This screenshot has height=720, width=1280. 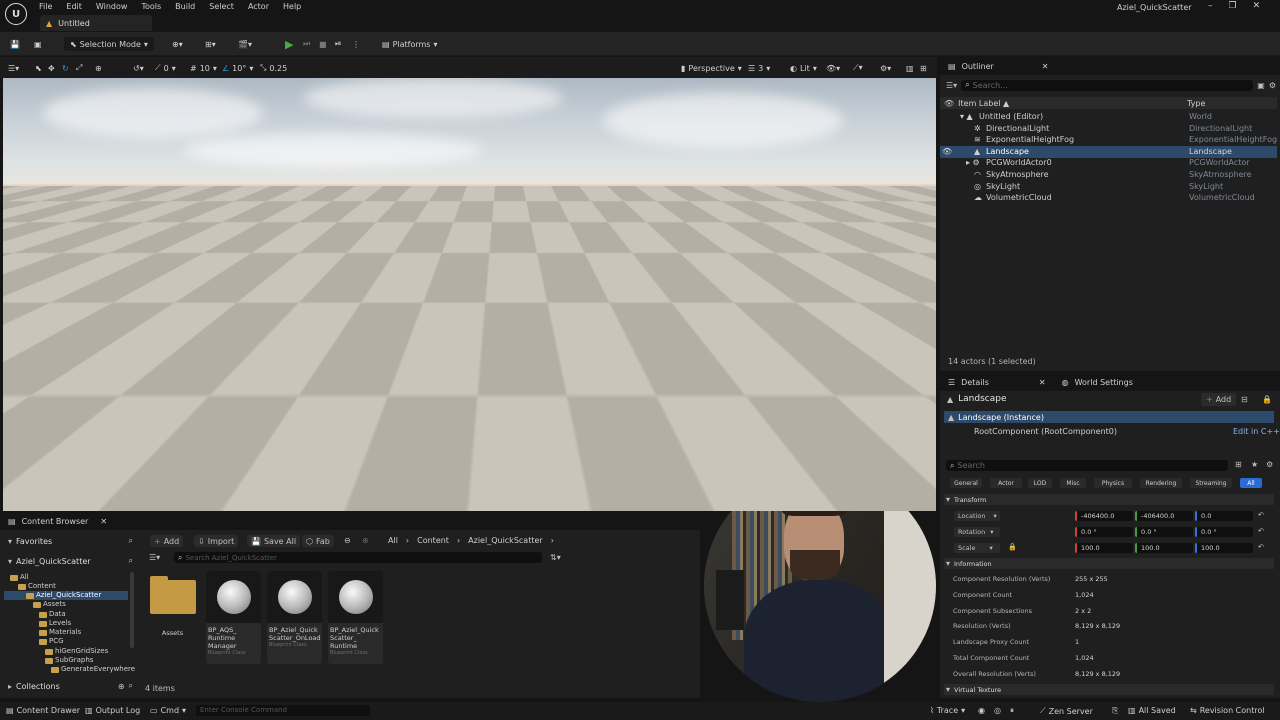 What do you see at coordinates (1109, 563) in the screenshot?
I see `information-section-header: ▾ Information` at bounding box center [1109, 563].